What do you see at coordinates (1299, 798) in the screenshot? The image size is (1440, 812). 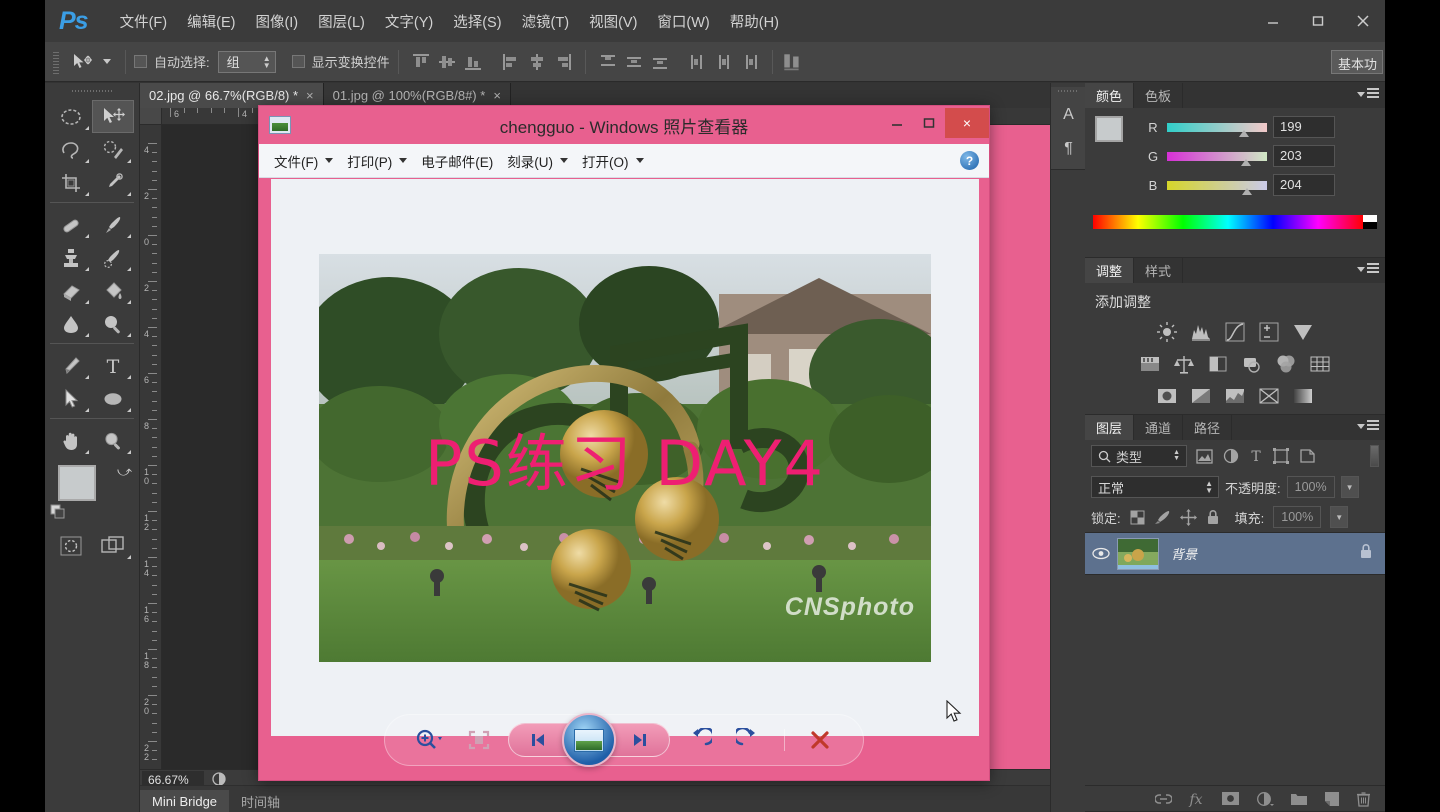 I see `new-group-icon` at bounding box center [1299, 798].